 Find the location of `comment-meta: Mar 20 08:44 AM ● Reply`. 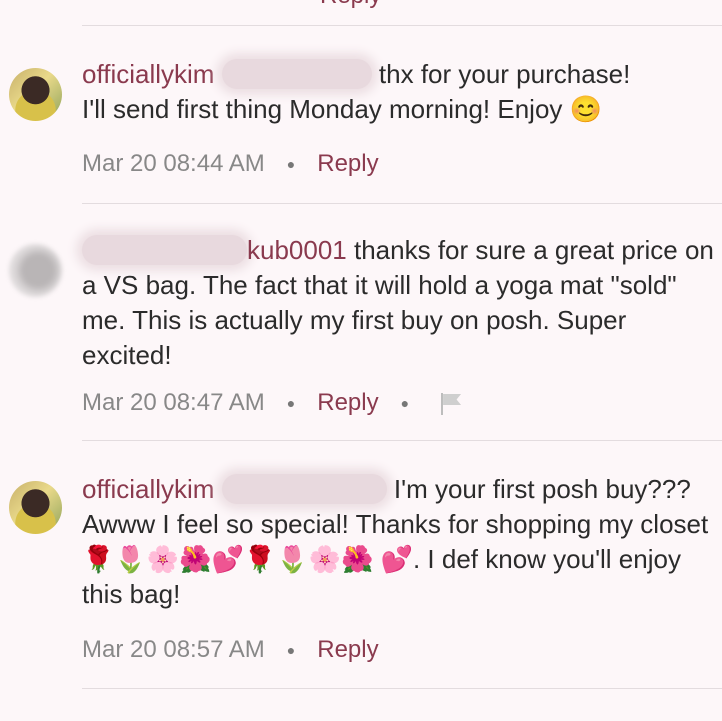

comment-meta: Mar 20 08:44 AM ● Reply is located at coordinates (230, 164).